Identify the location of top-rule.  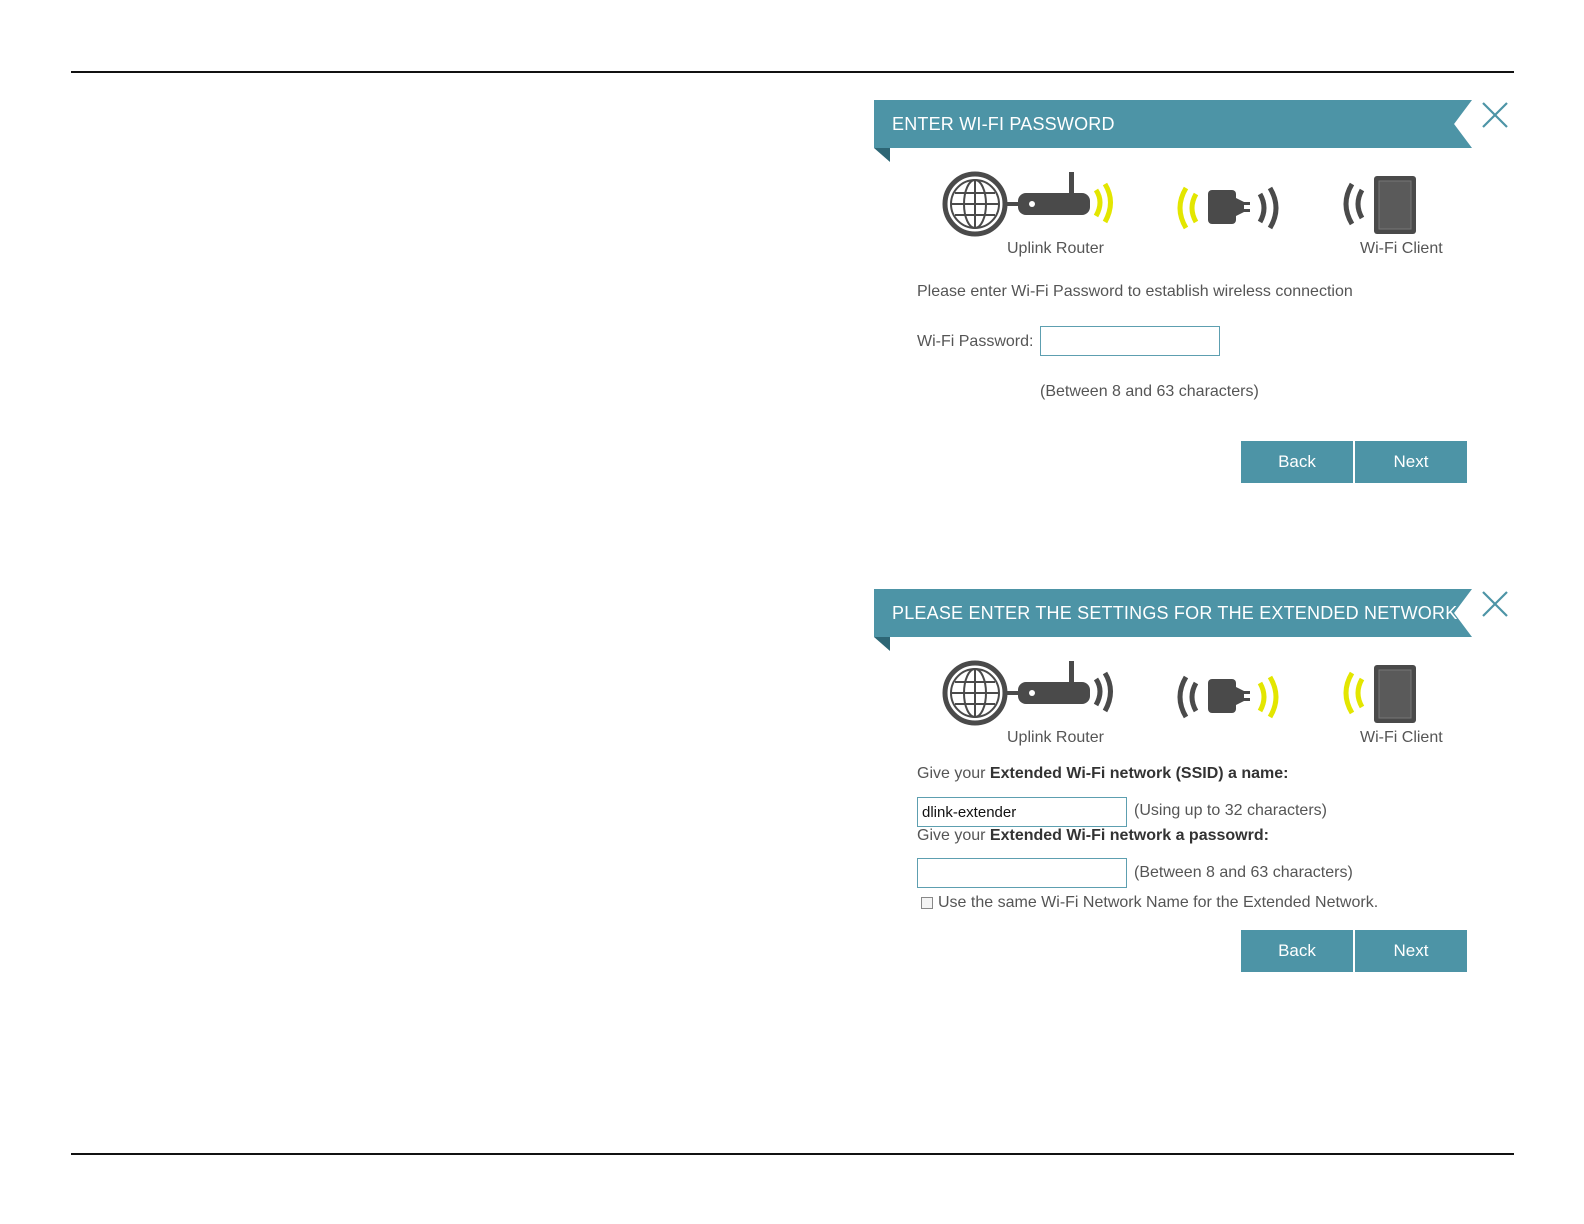
(792, 72).